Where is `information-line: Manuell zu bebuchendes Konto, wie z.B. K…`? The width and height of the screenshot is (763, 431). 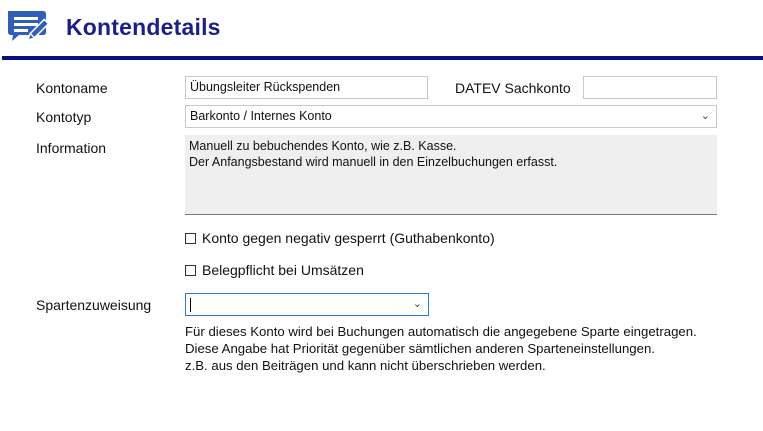 information-line: Manuell zu bebuchendes Konto, wie z.B. K… is located at coordinates (323, 146).